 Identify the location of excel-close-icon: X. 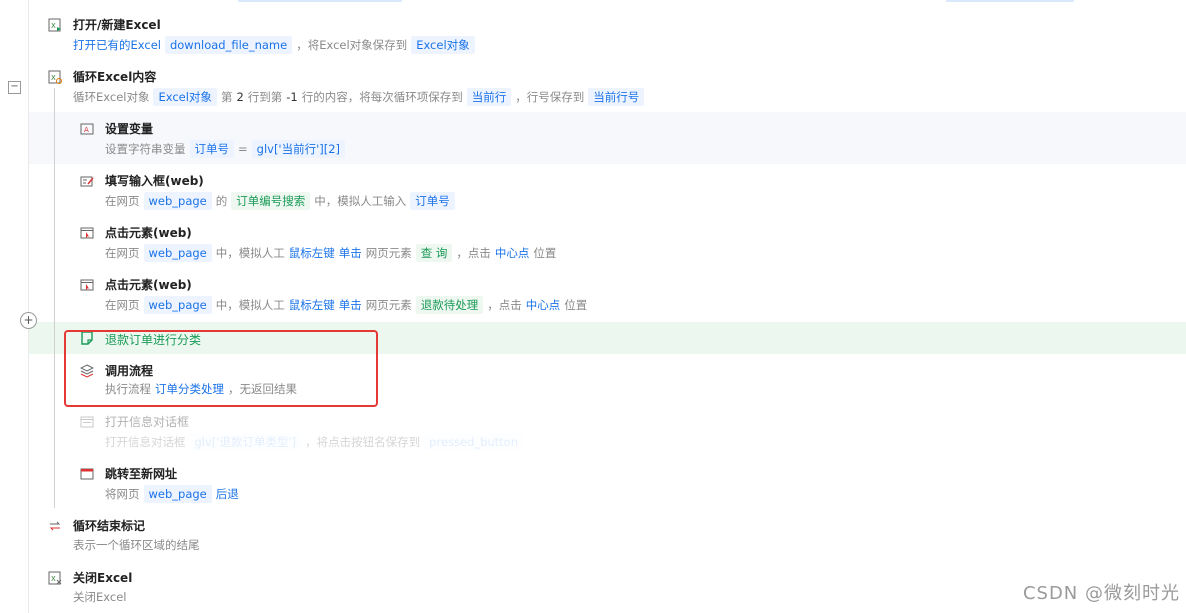
(55, 578).